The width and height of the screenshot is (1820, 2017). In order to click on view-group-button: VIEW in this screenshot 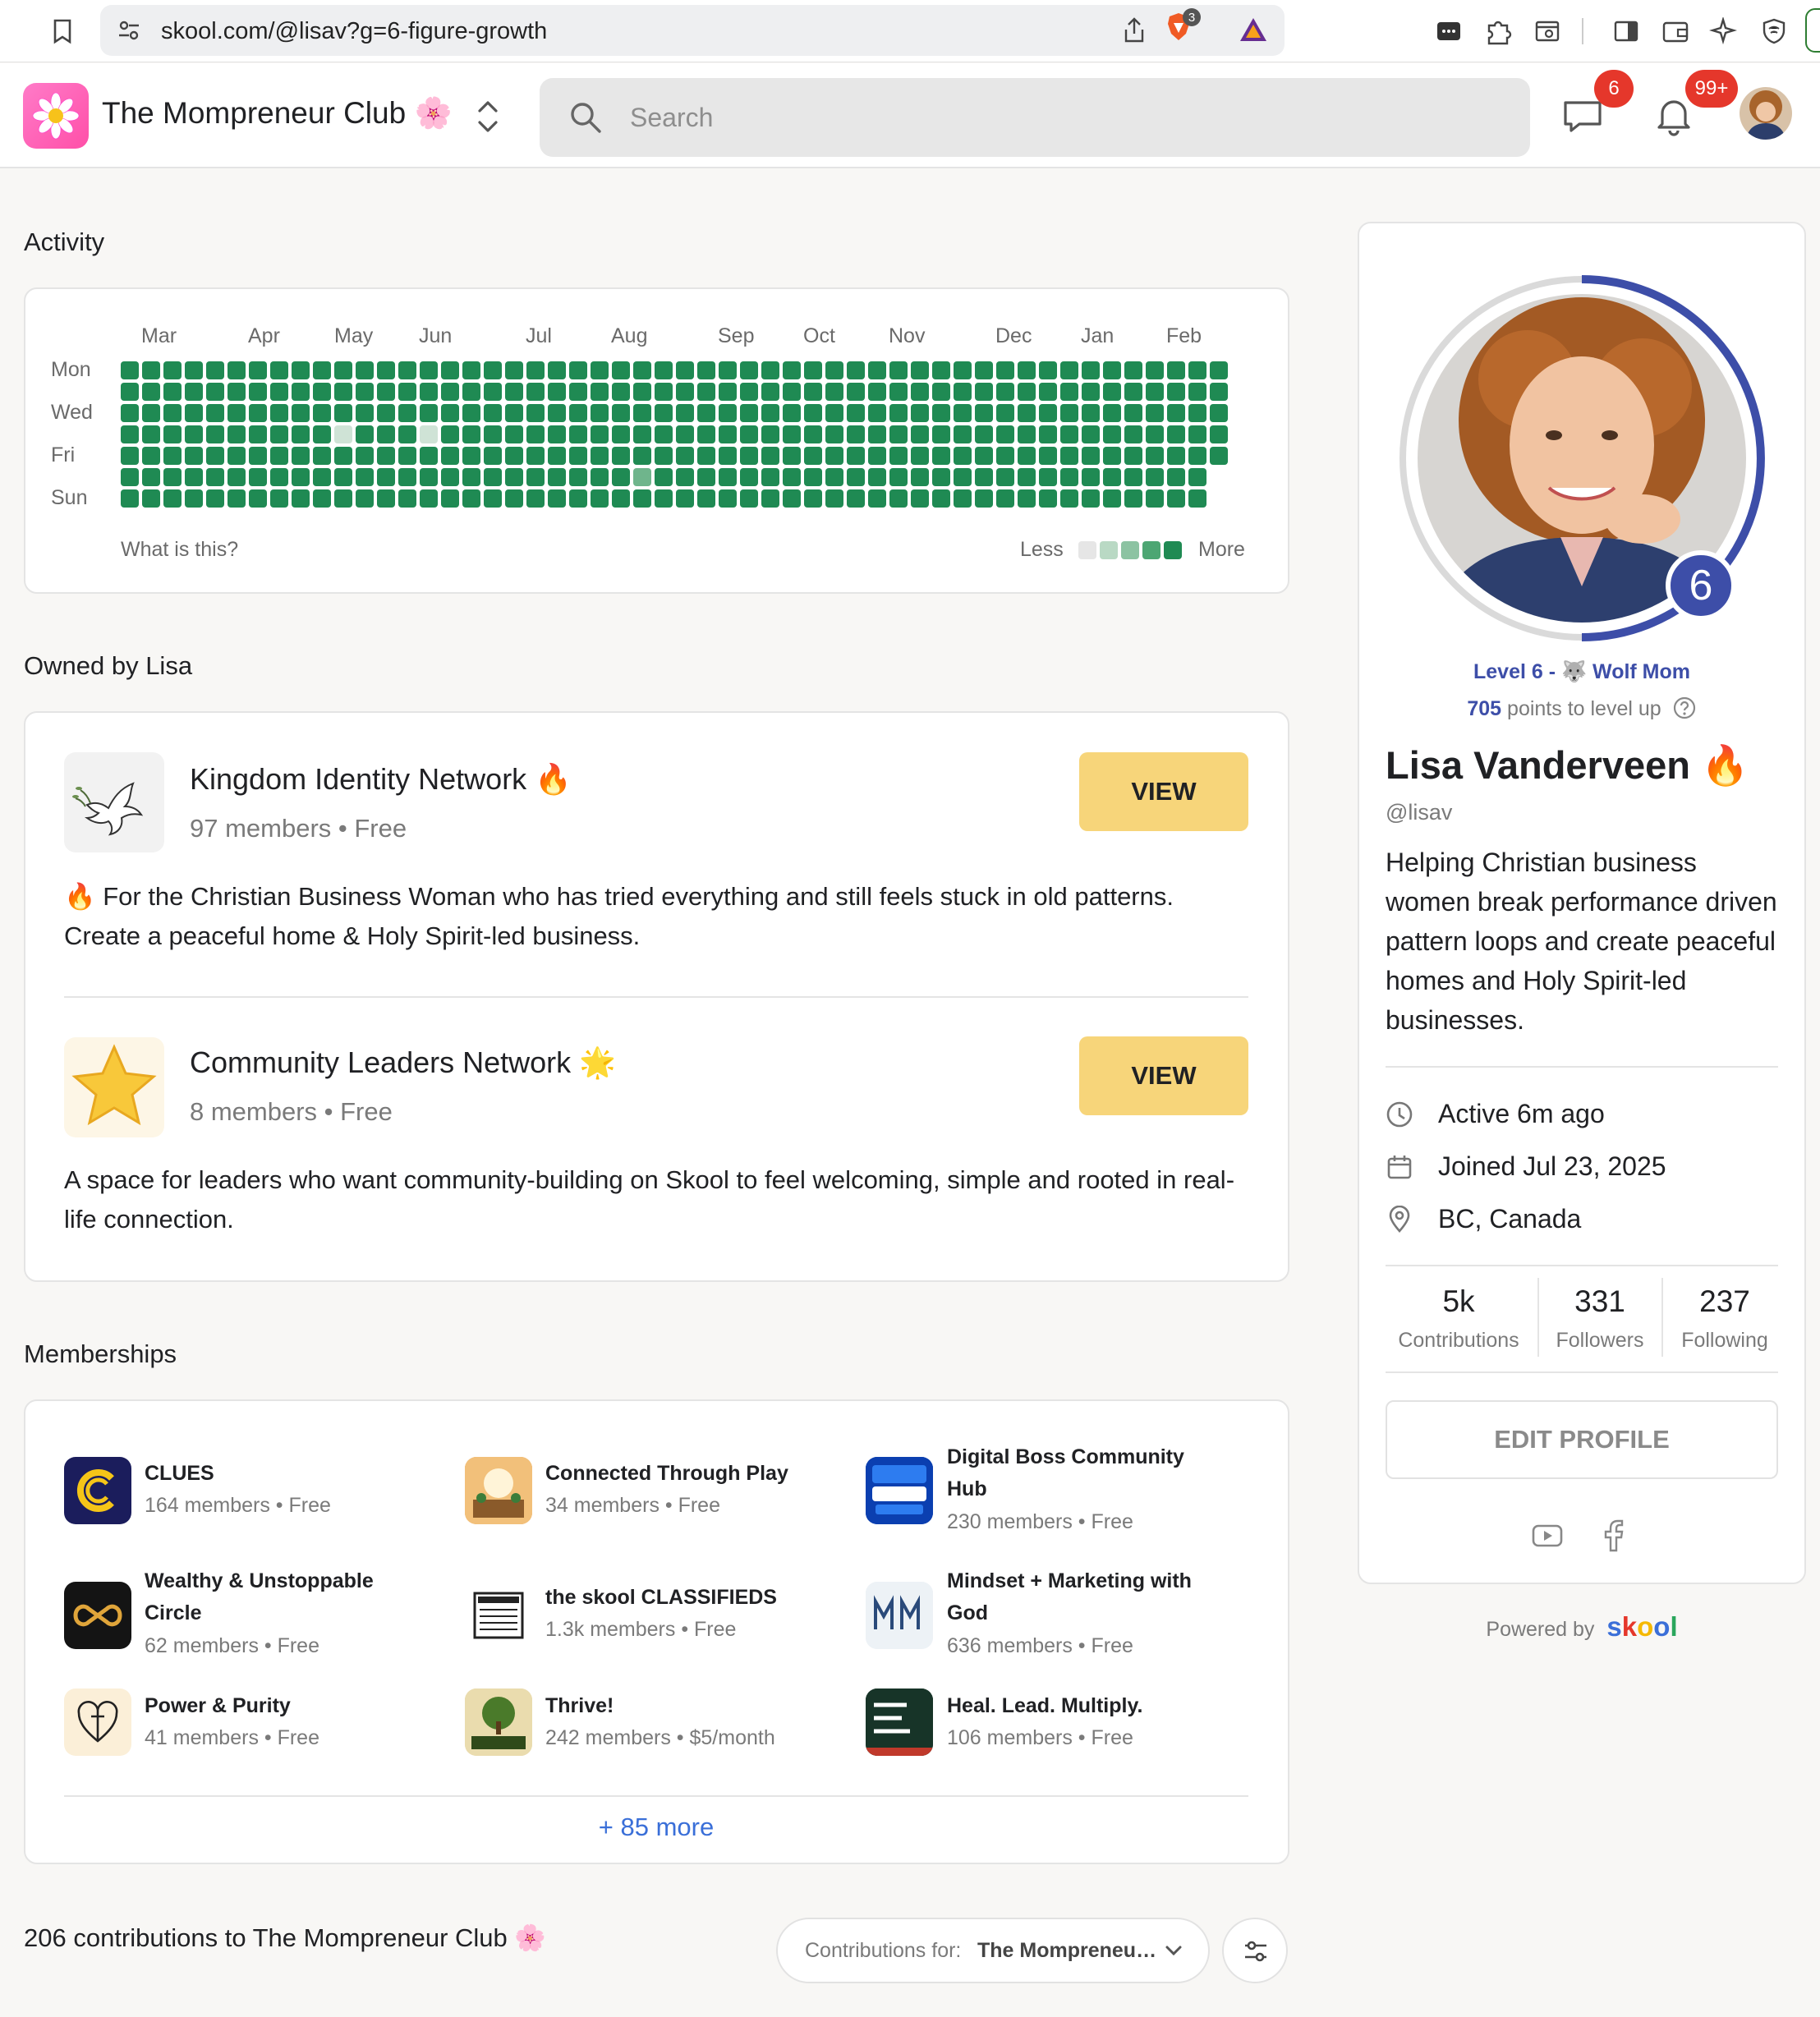, I will do `click(1163, 1076)`.